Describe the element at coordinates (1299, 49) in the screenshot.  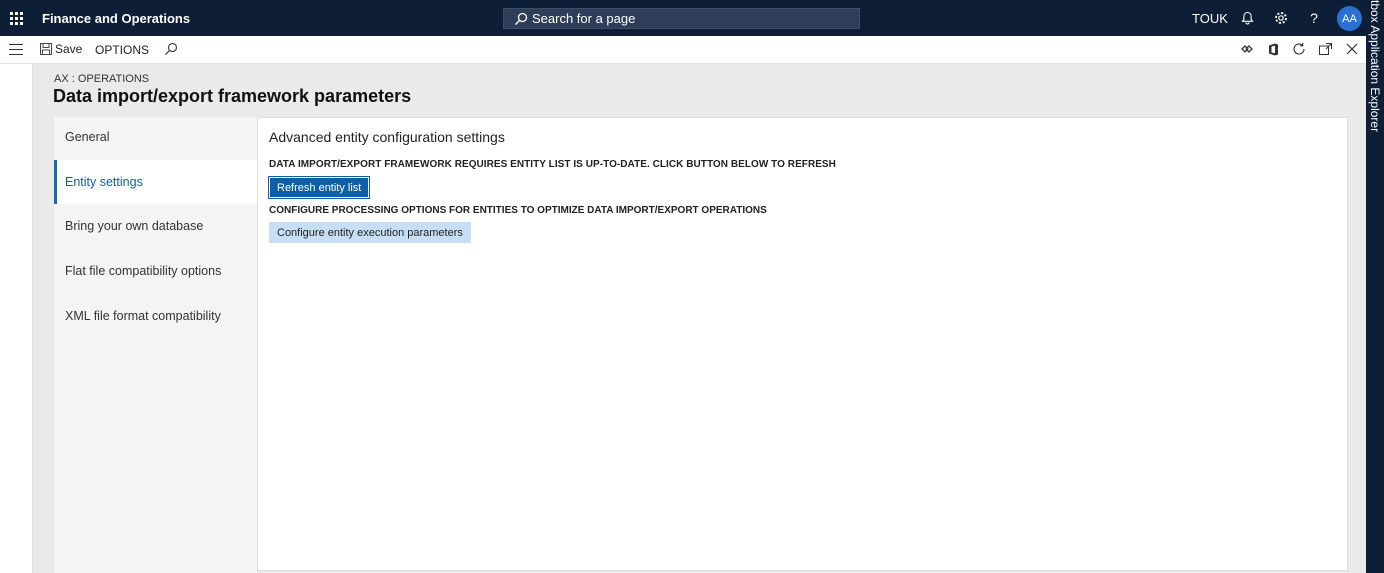
I see `refresh-icon` at that location.